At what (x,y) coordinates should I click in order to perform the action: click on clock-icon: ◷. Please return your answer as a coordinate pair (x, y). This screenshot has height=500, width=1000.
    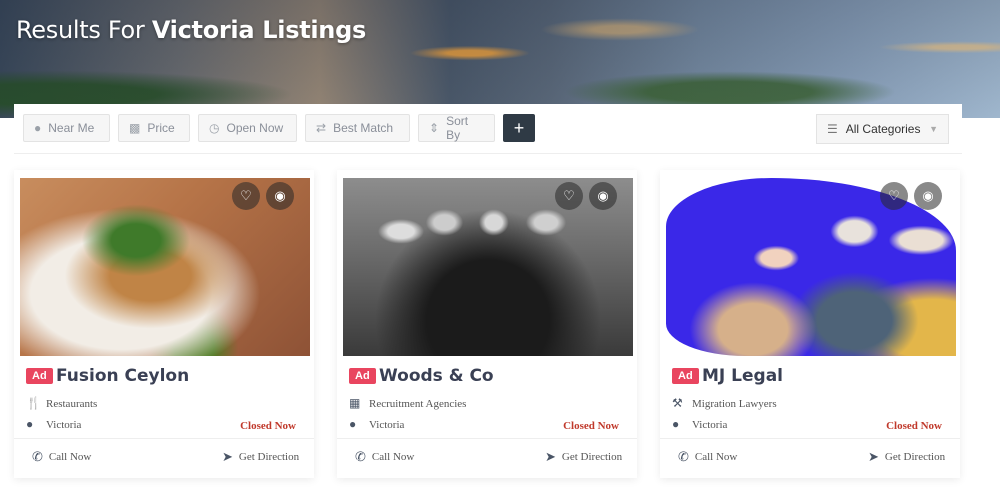
    Looking at the image, I should click on (214, 128).